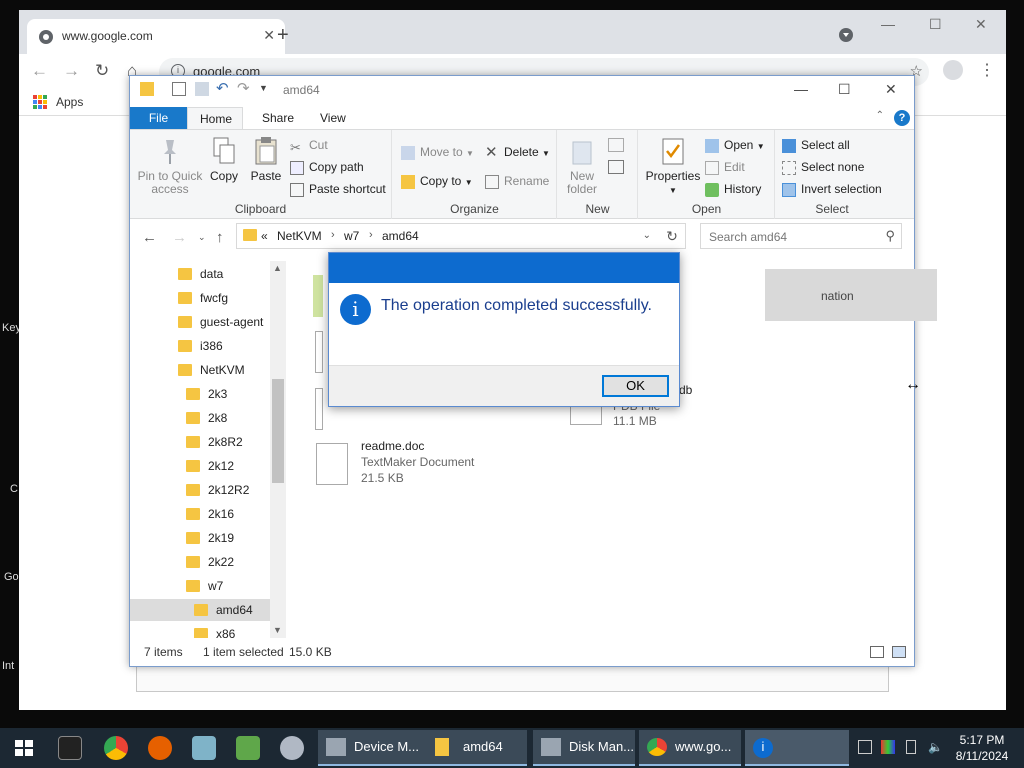  What do you see at coordinates (982, 748) in the screenshot?
I see `taskbar-clock: 5:17 PM 8/11/2024` at bounding box center [982, 748].